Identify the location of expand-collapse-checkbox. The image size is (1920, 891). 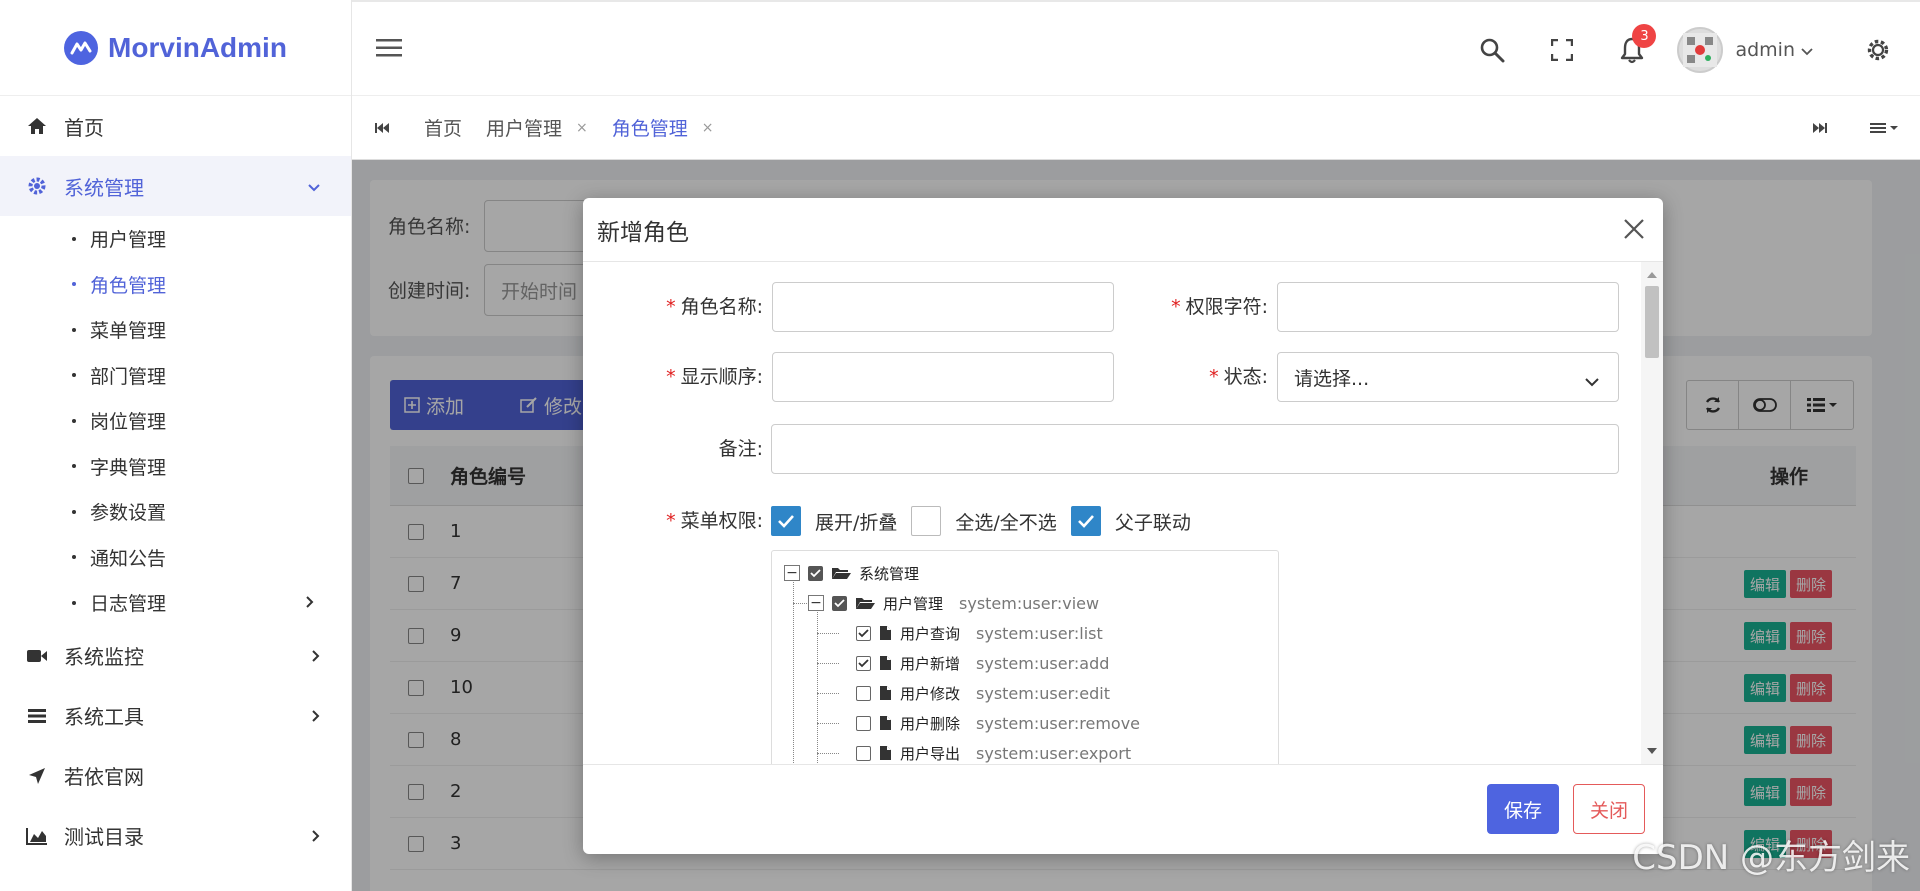
(786, 521).